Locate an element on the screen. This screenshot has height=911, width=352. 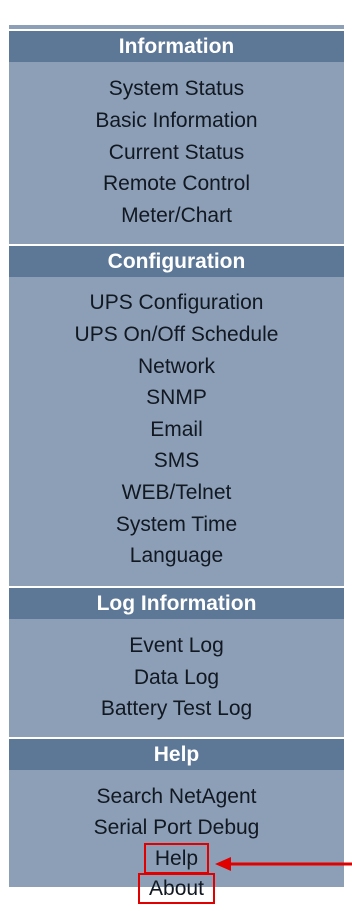
menu-item-label: WEB/Telnet is located at coordinates (176, 492).